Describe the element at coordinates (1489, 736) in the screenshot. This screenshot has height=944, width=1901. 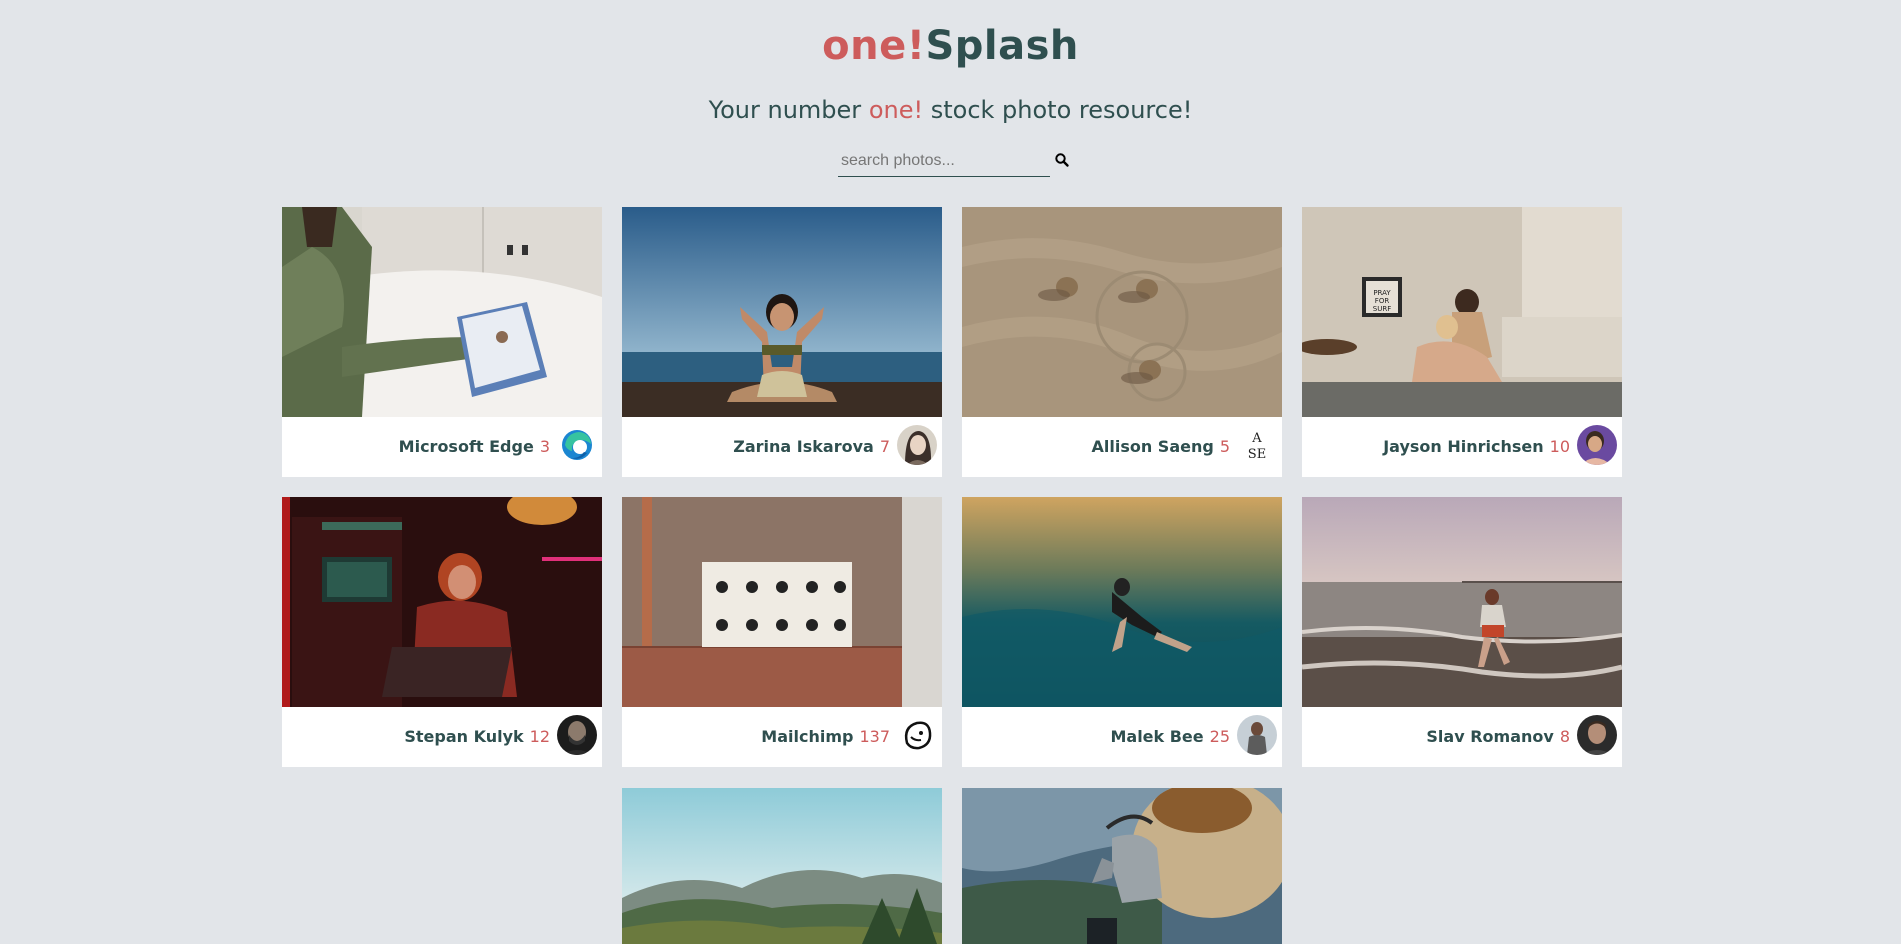
I see `photographer-name: Slav Romanov` at that location.